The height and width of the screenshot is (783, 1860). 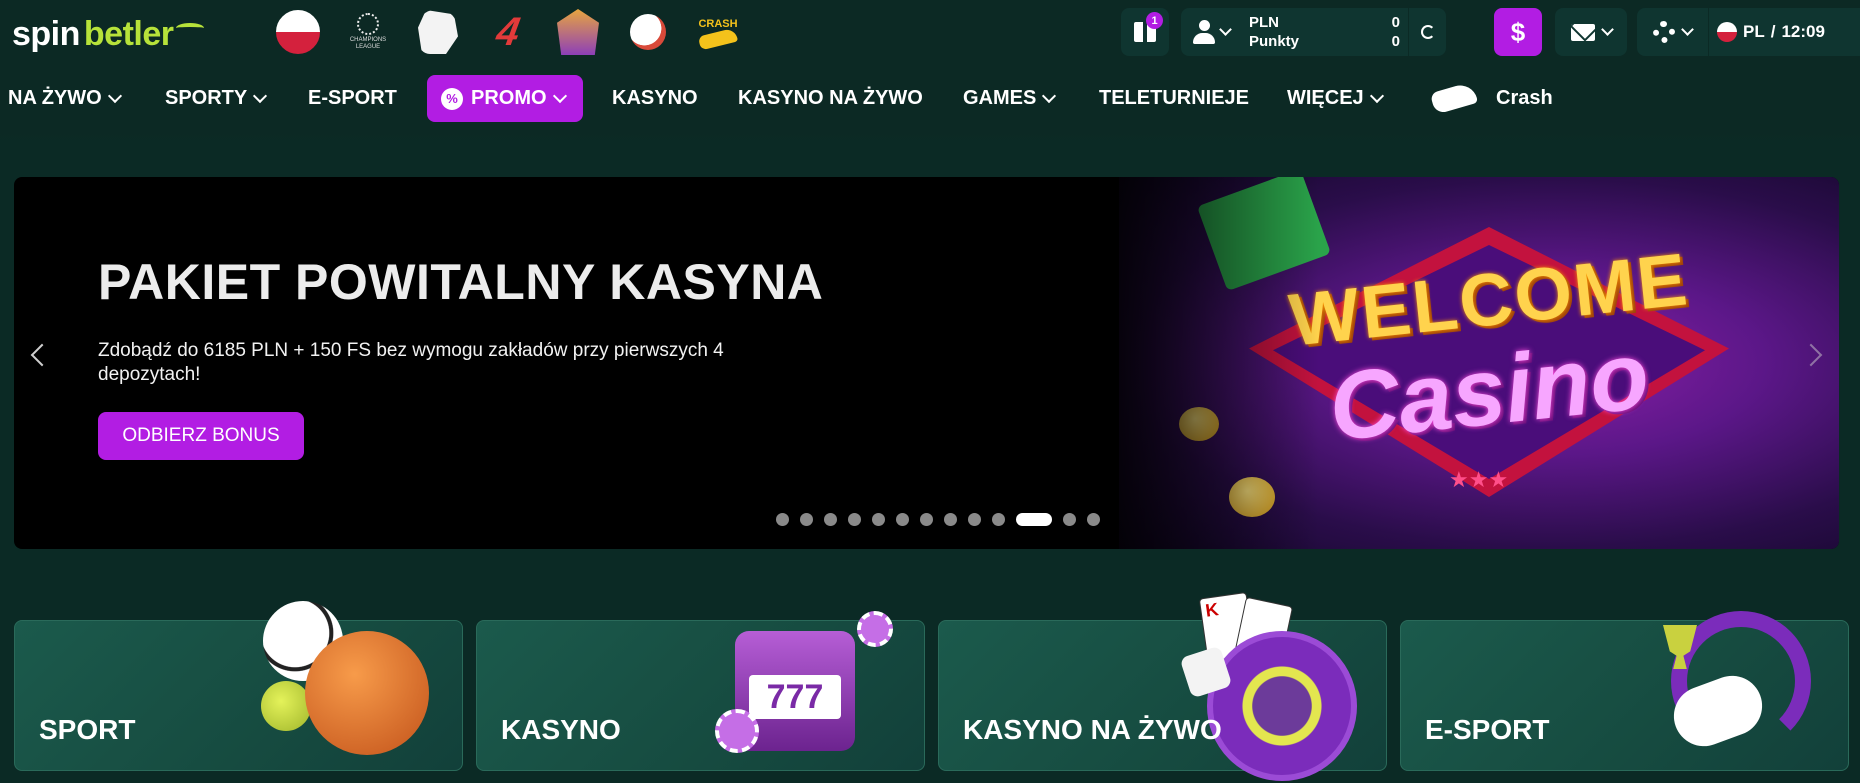 I want to click on stars-icon: ★★★, so click(x=1479, y=479).